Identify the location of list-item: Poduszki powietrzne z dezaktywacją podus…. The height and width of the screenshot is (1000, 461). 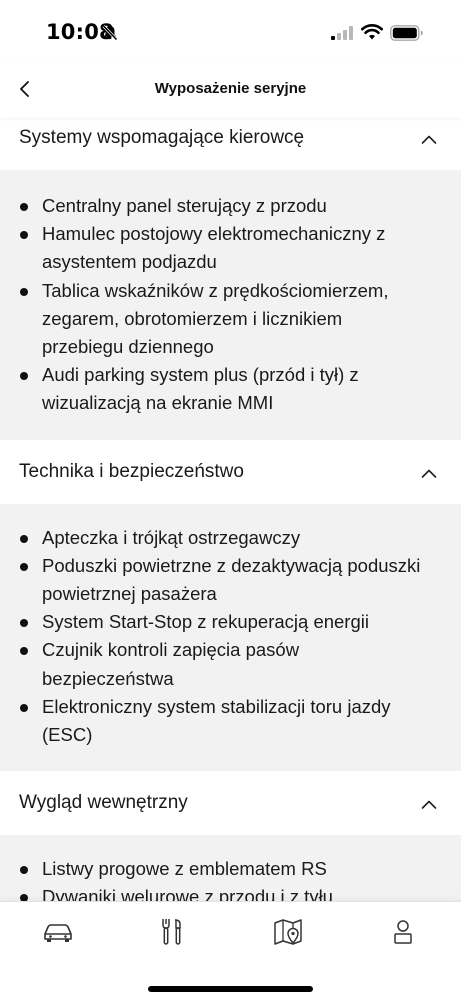
(230, 580).